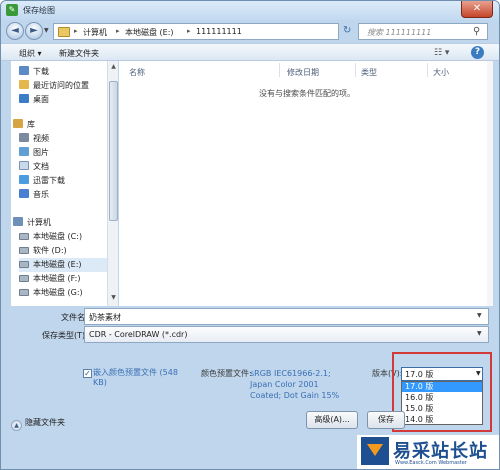  What do you see at coordinates (24, 151) in the screenshot?
I see `picture-icon` at bounding box center [24, 151].